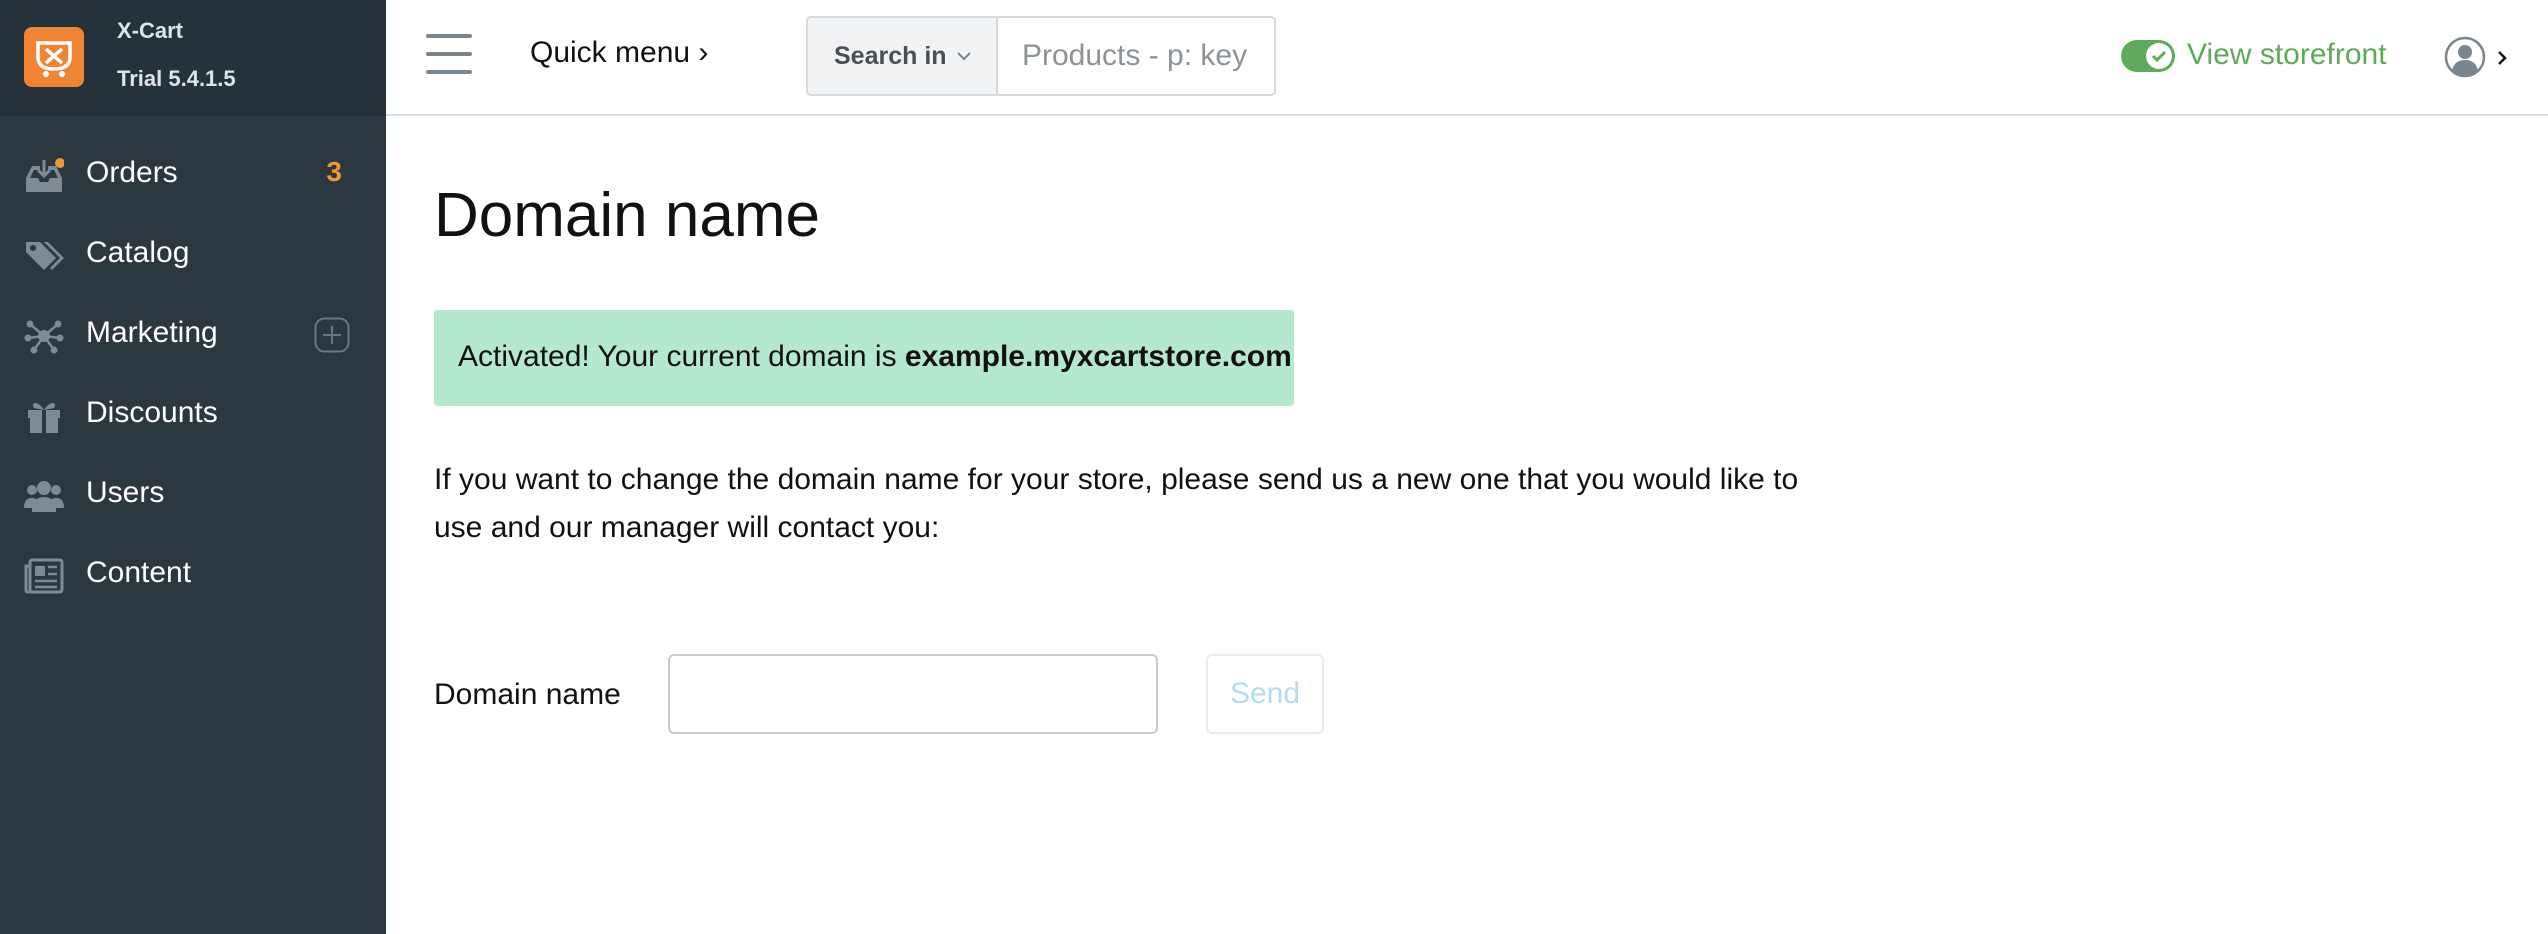 The width and height of the screenshot is (2548, 934). I want to click on domain-name-input, so click(913, 694).